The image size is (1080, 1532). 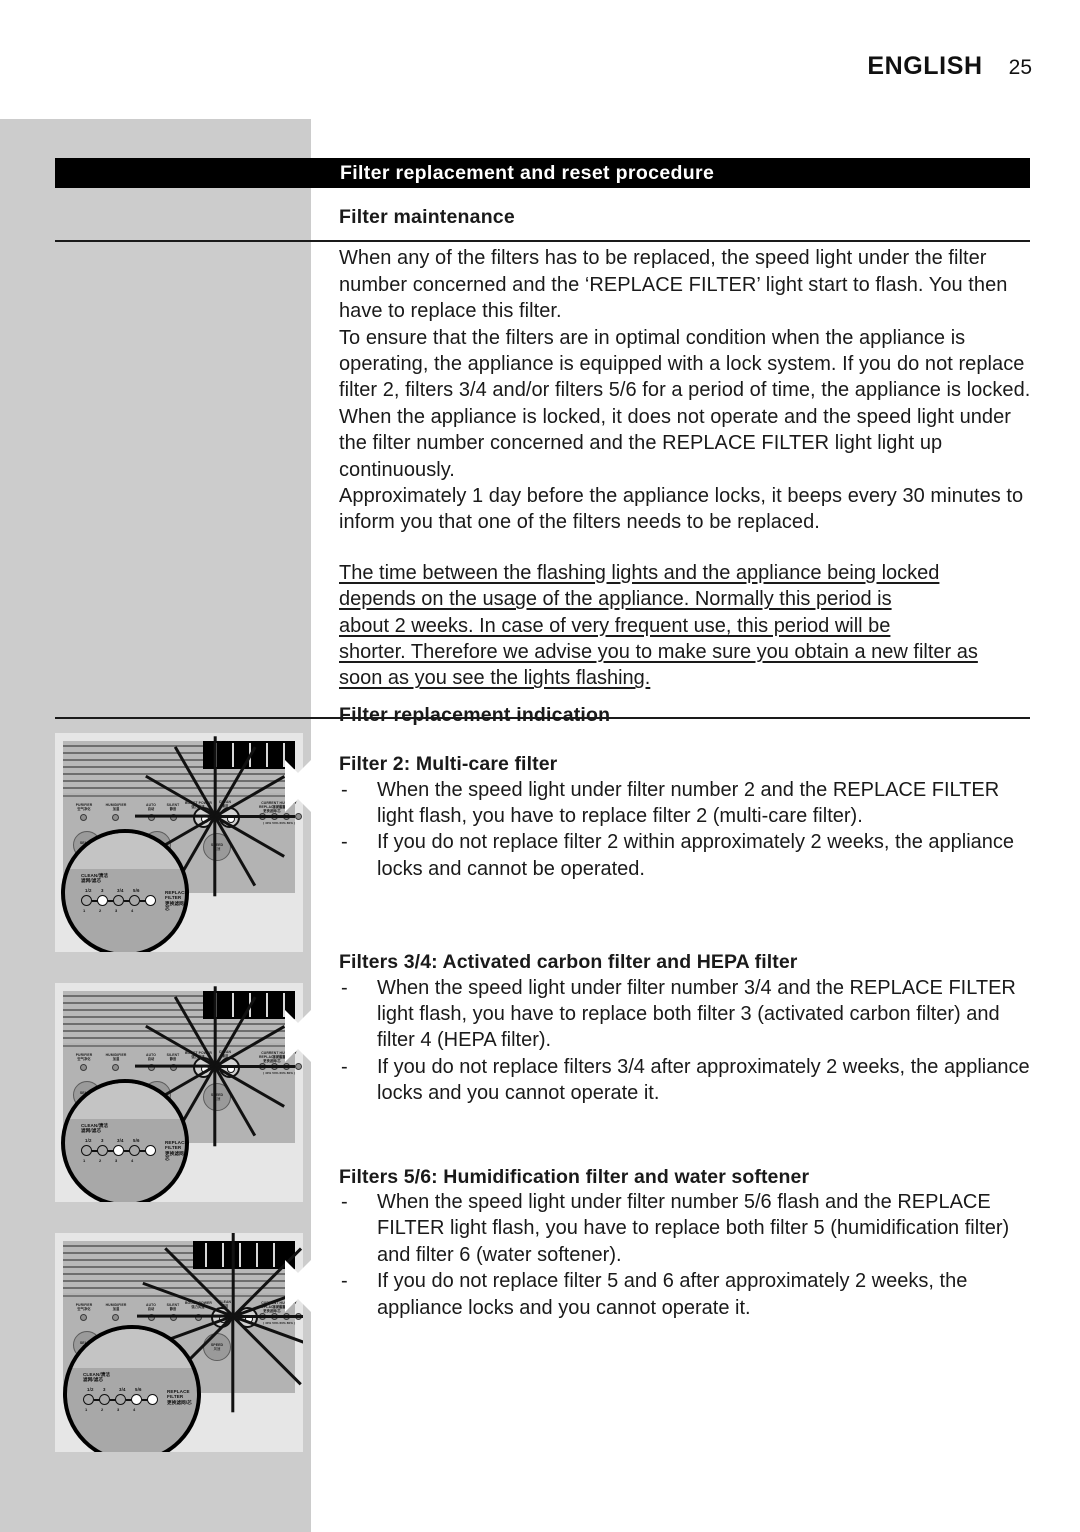 What do you see at coordinates (427, 217) in the screenshot?
I see `heading-filter-maintenance: Filter maintenance` at bounding box center [427, 217].